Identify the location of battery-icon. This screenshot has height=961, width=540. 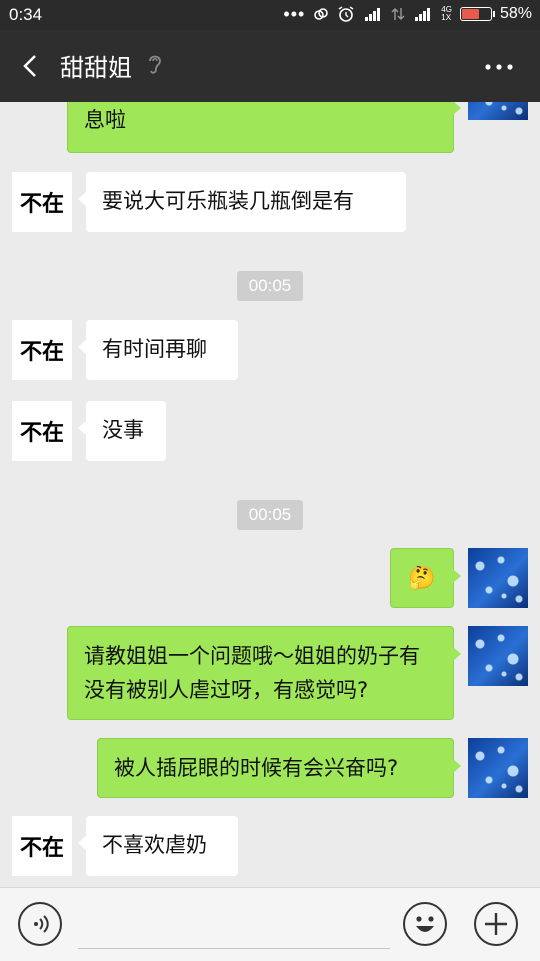
(477, 14).